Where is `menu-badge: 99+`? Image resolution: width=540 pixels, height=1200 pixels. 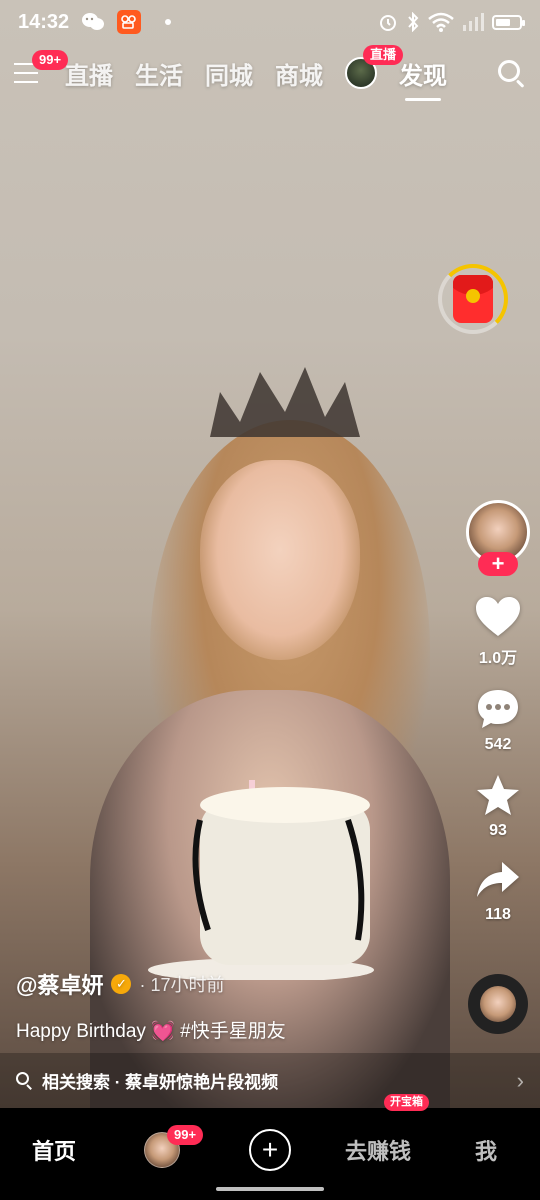 menu-badge: 99+ is located at coordinates (50, 60).